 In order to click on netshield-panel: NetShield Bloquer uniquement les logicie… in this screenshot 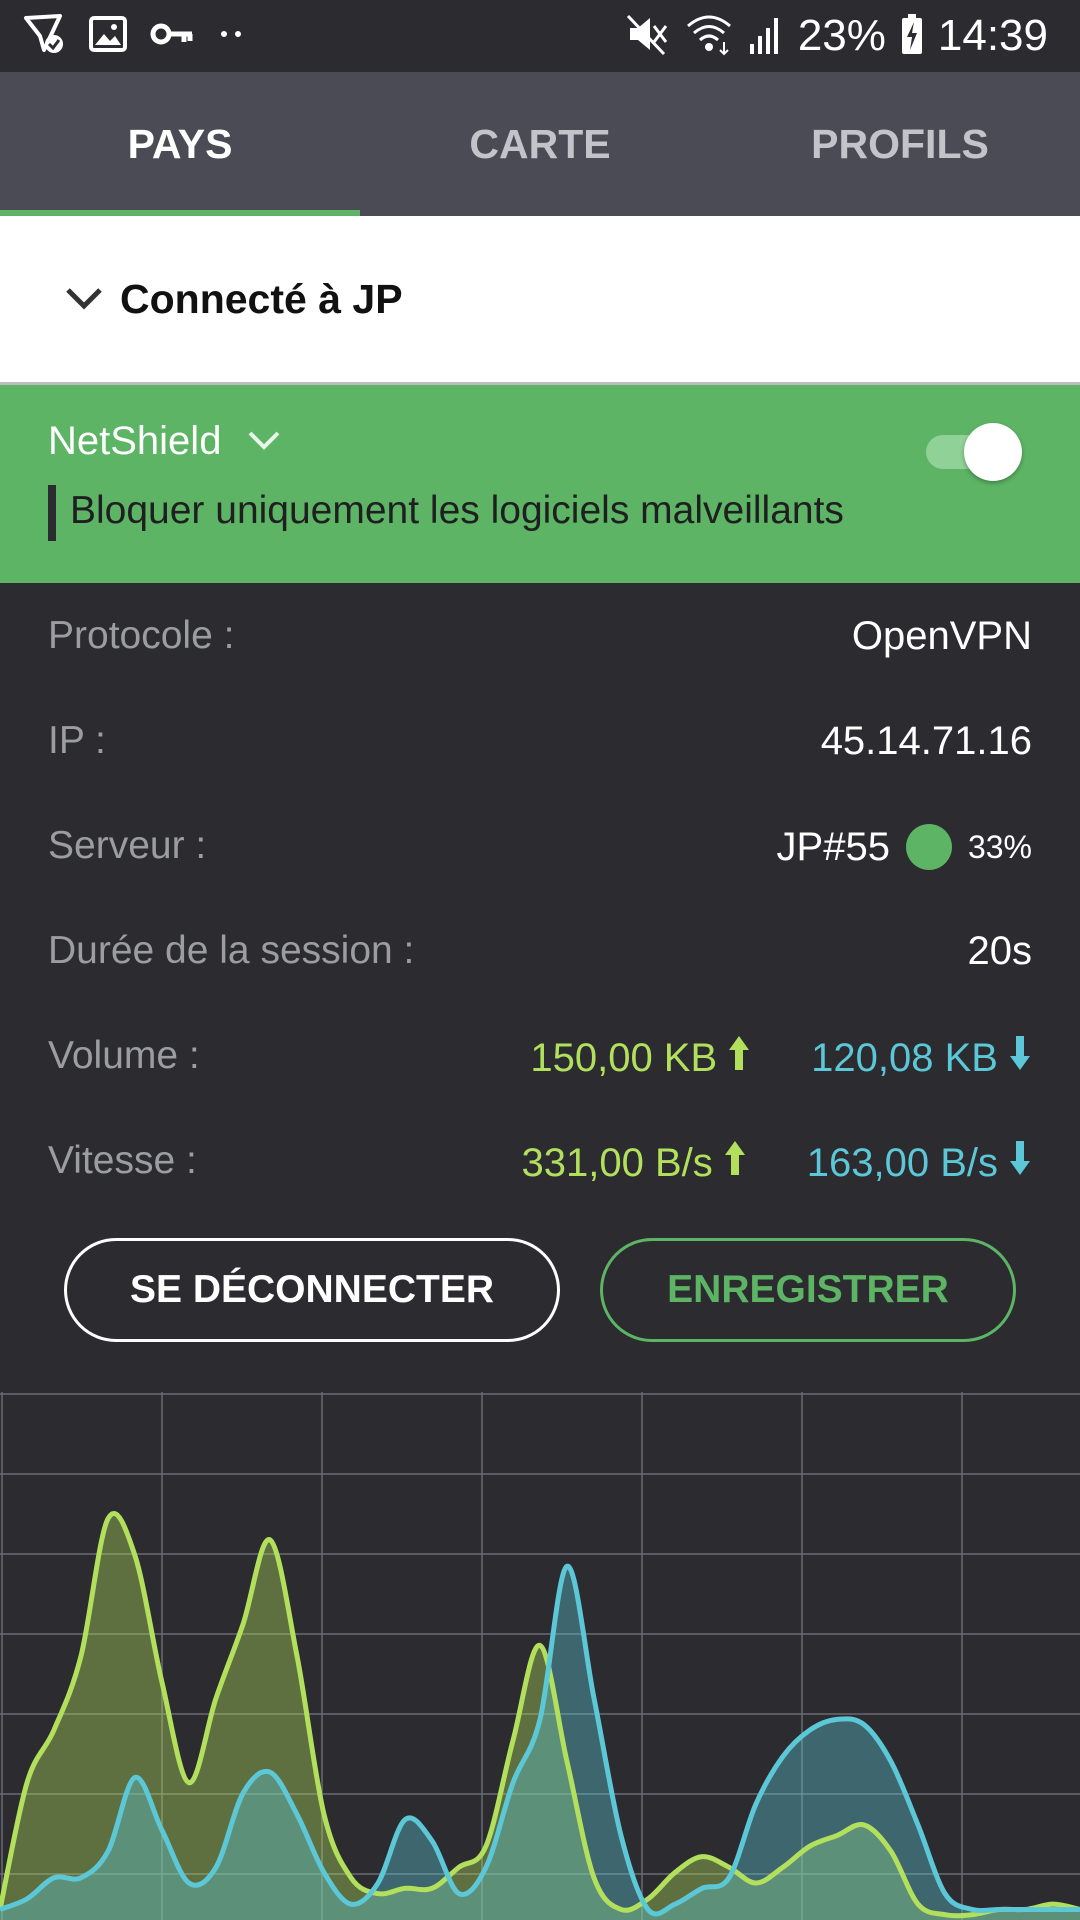, I will do `click(540, 484)`.